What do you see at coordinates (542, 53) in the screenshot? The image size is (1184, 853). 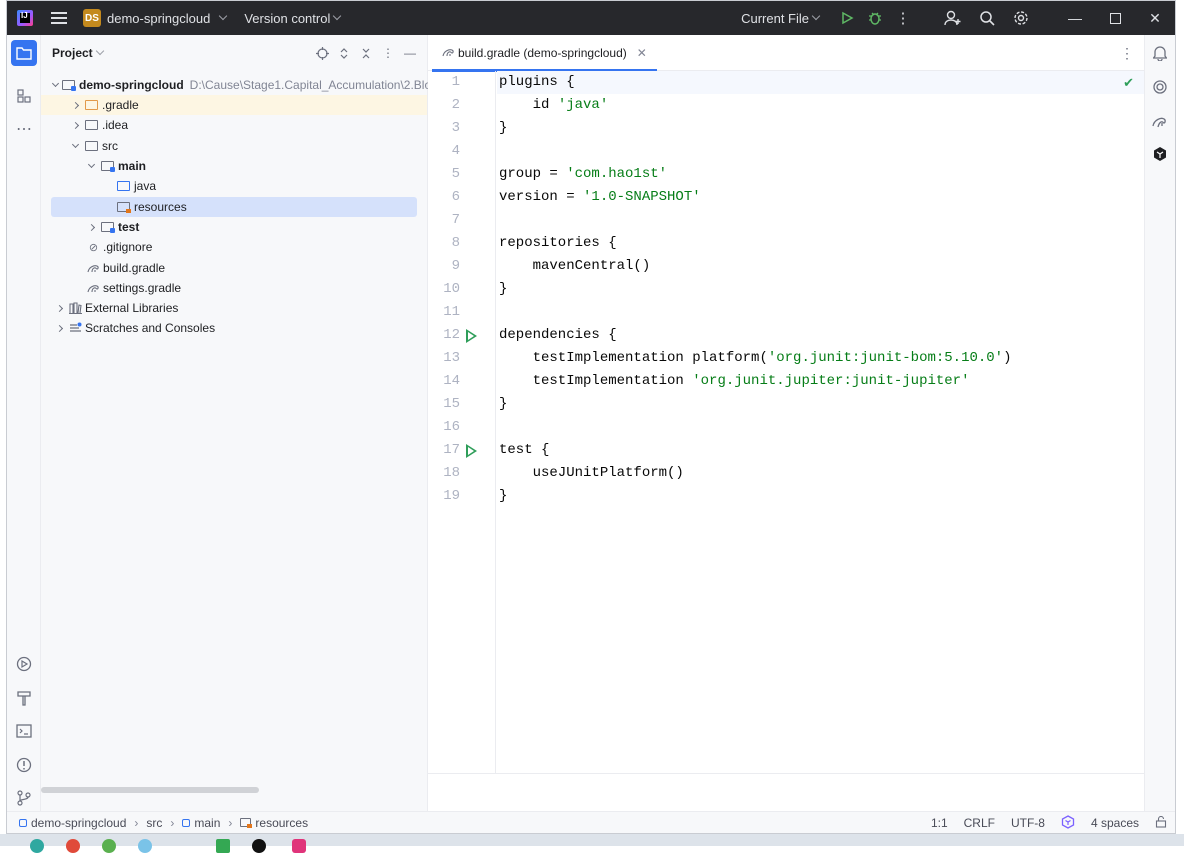 I see `tab-build-gradle: build.gradle (demo-springcloud) ✕` at bounding box center [542, 53].